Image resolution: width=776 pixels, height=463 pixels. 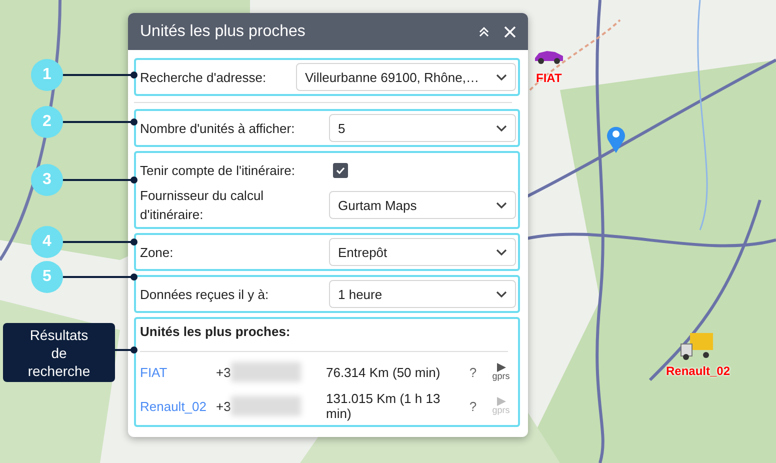 I want to click on send-command-button: gprs, so click(x=501, y=372).